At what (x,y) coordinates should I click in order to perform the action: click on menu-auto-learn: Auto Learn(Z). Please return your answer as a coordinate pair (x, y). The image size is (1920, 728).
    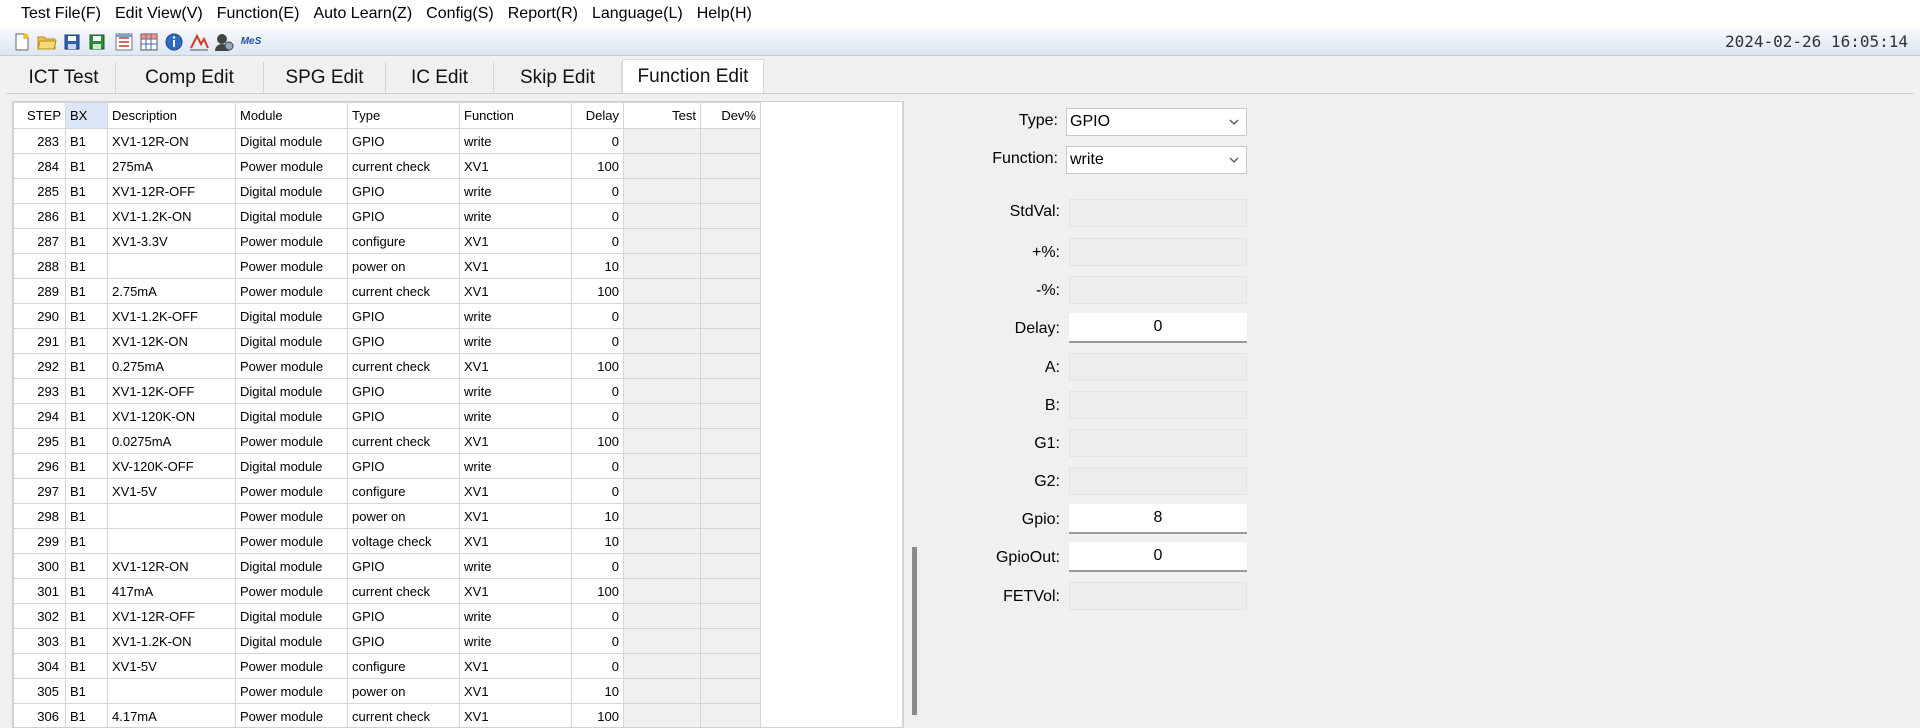
    Looking at the image, I should click on (362, 14).